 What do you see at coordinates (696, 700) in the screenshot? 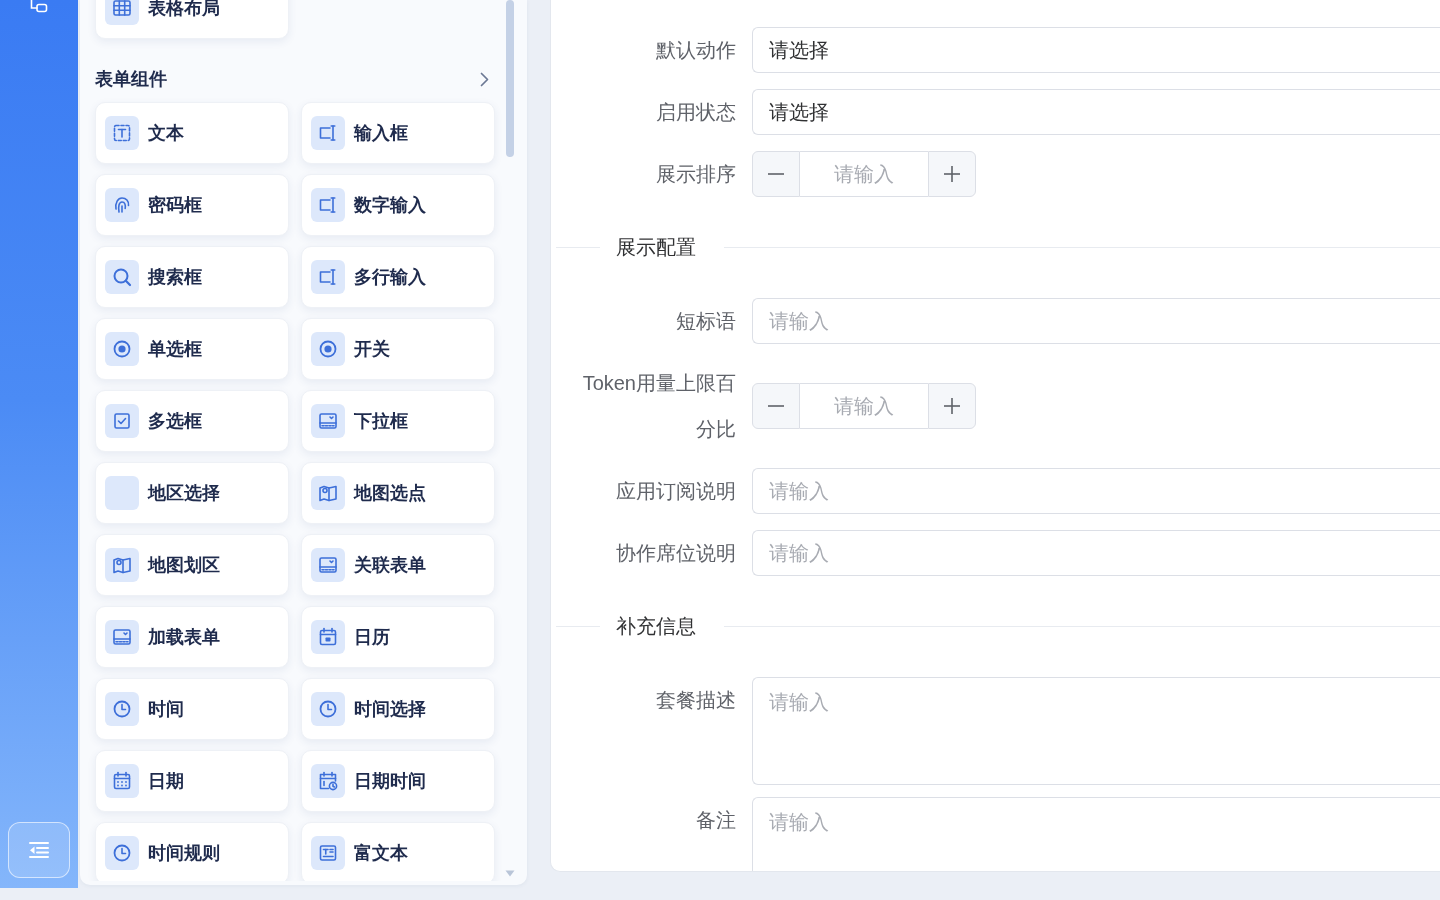
I see `field-label: 套餐描述` at bounding box center [696, 700].